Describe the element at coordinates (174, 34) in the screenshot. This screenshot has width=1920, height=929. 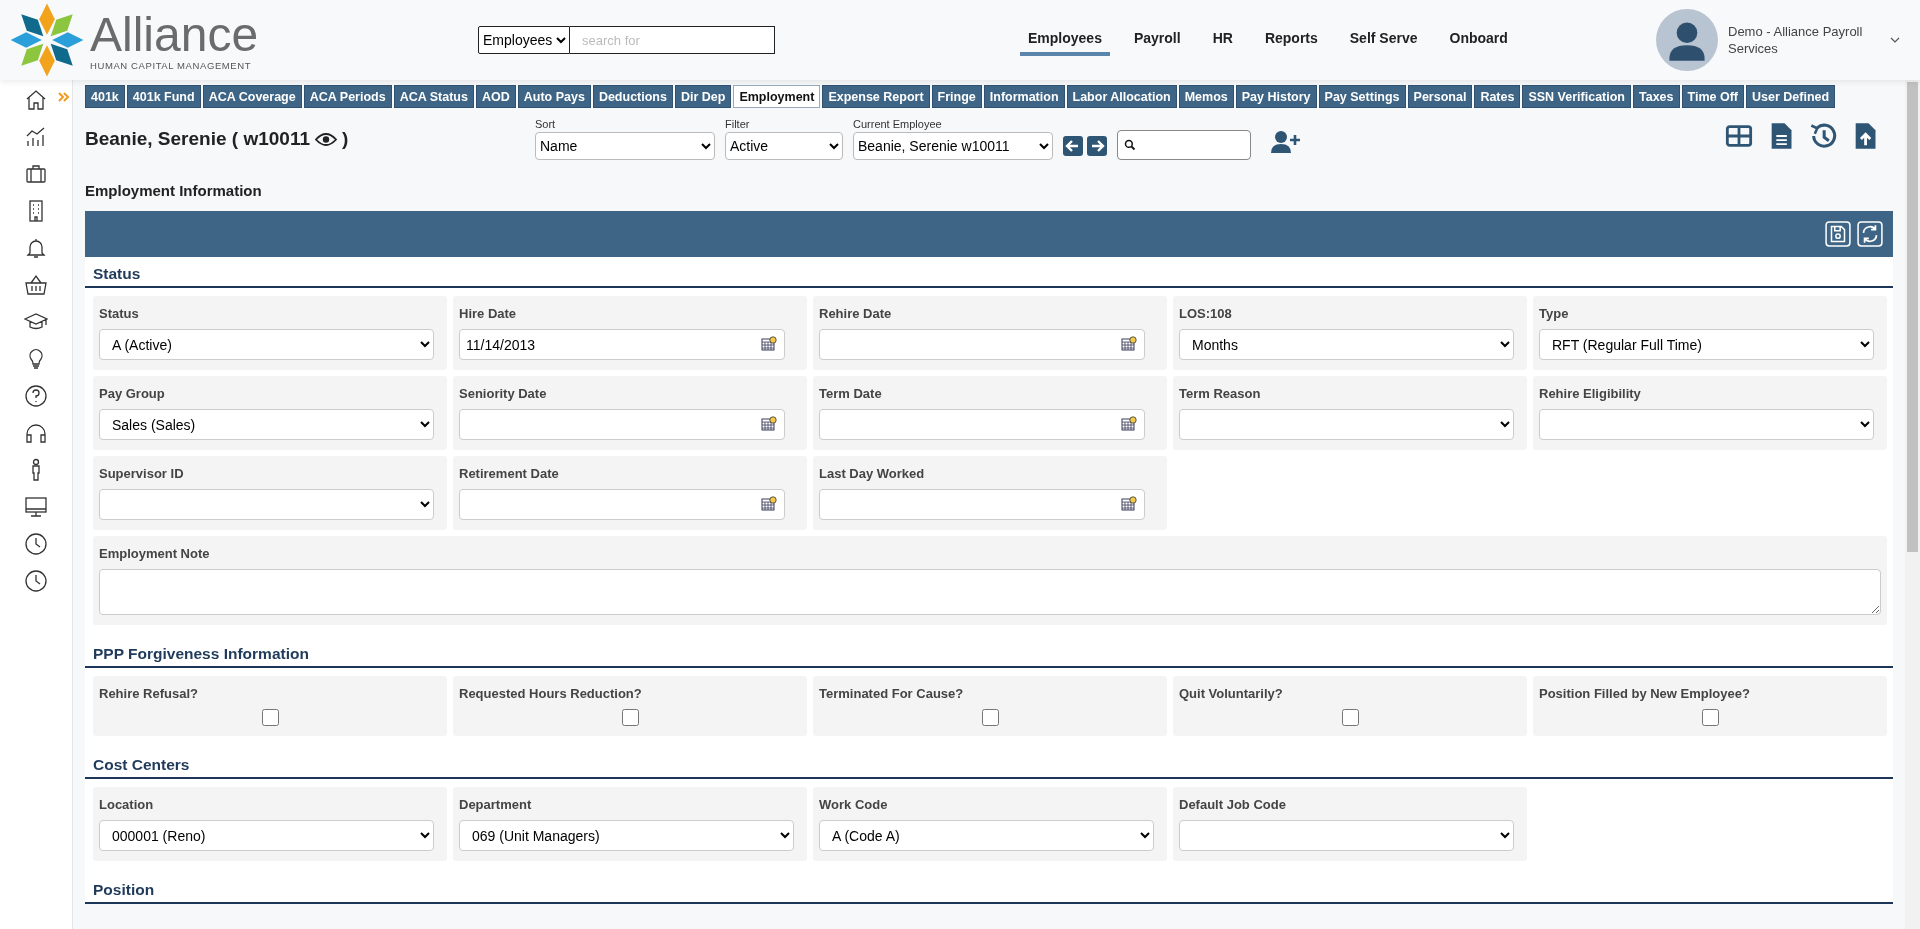
I see `logo-name: Alliance` at that location.